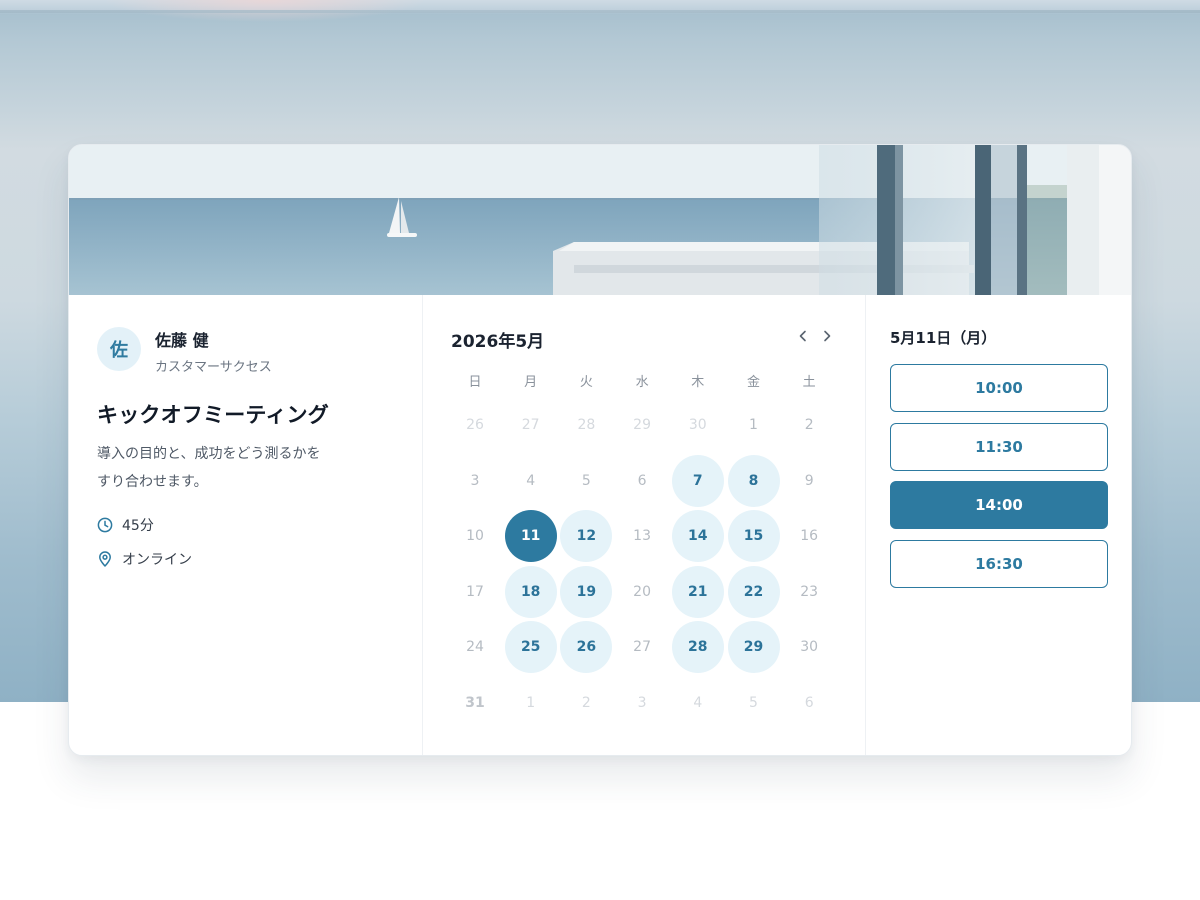 This screenshot has width=1200, height=900. I want to click on background-horizon, so click(600, 11).